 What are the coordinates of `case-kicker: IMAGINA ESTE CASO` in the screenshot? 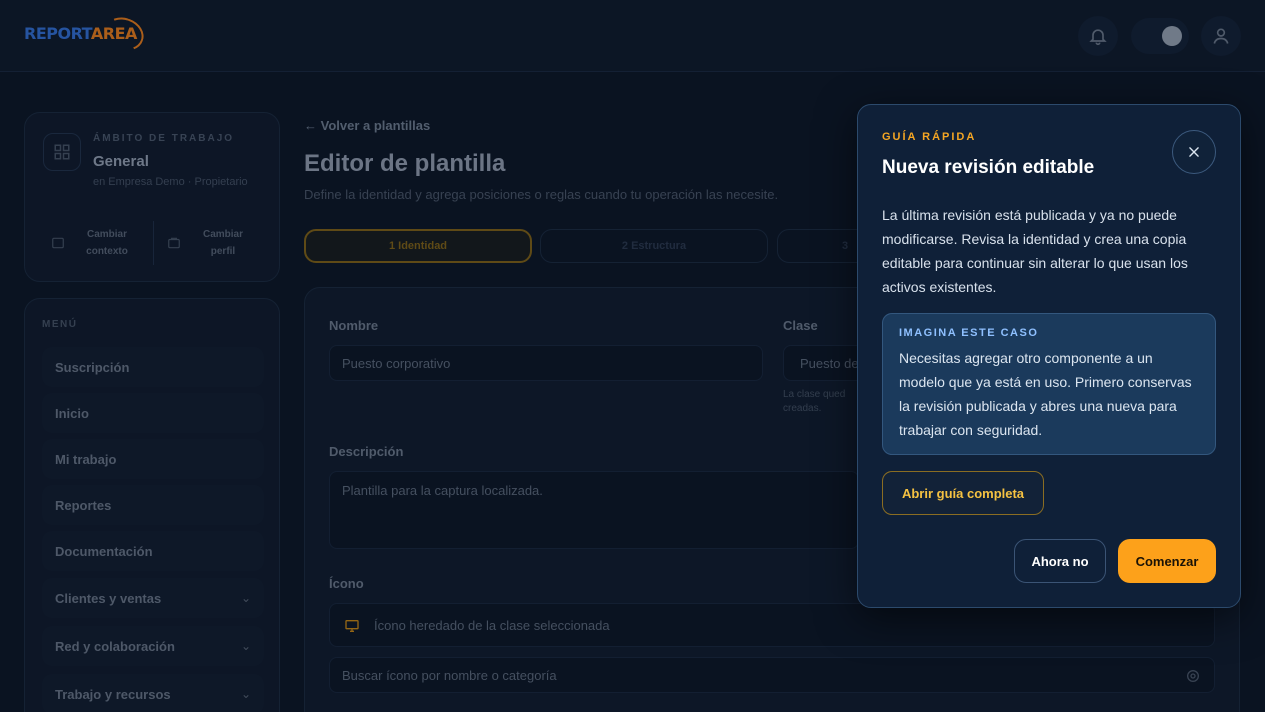 It's located at (969, 333).